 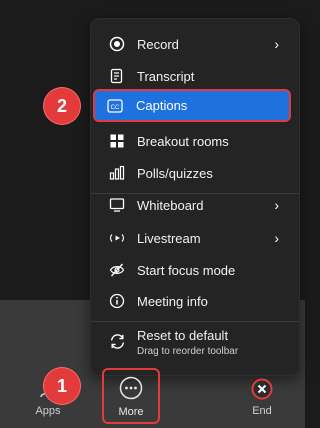 What do you see at coordinates (262, 411) in the screenshot?
I see `end-label: End` at bounding box center [262, 411].